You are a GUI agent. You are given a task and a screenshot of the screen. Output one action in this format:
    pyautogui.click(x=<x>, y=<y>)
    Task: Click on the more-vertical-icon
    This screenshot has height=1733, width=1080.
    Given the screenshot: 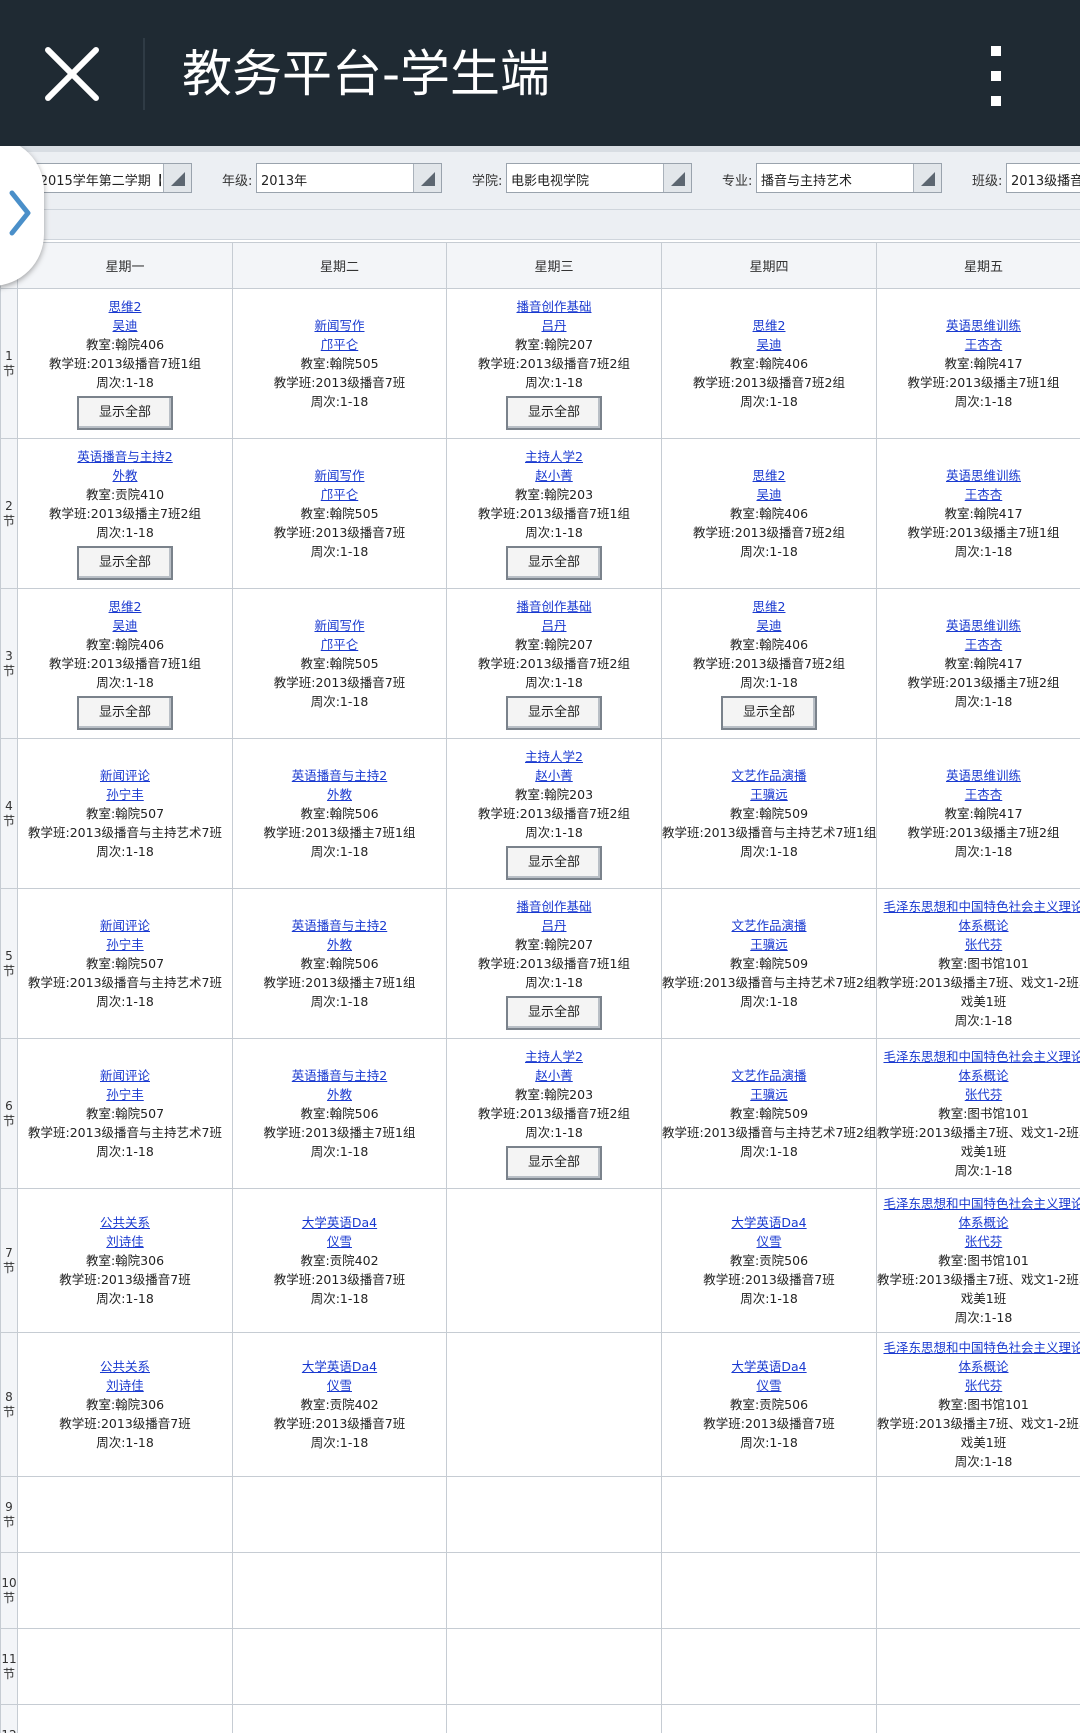 What is the action you would take?
    pyautogui.click(x=996, y=76)
    